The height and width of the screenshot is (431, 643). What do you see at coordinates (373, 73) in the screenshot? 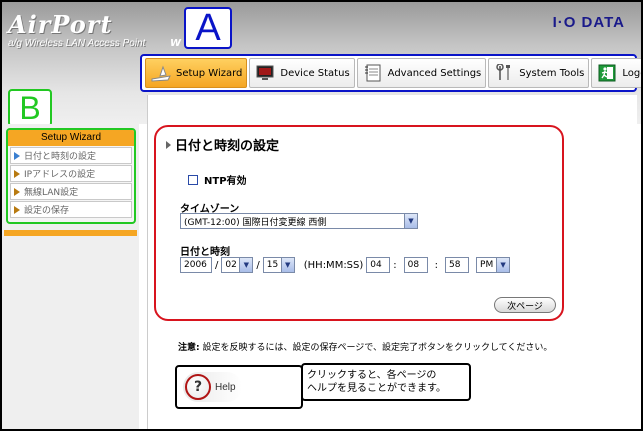
I see `notepad-icon` at bounding box center [373, 73].